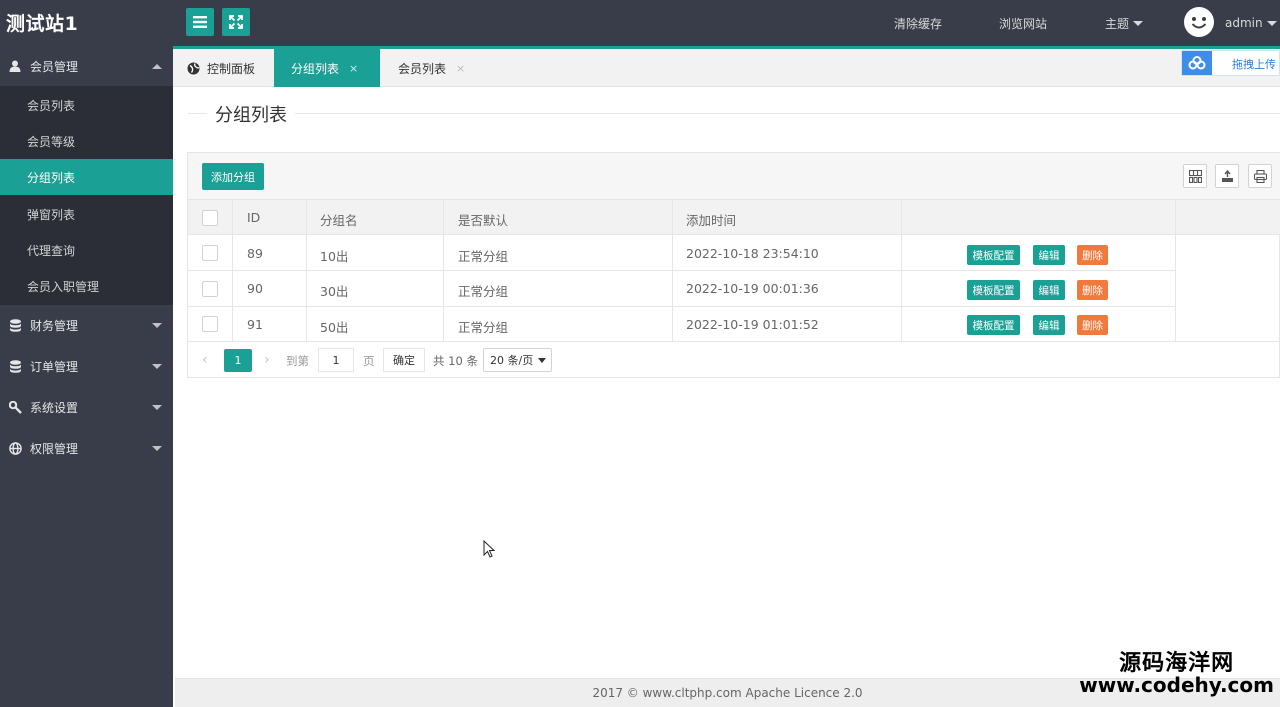 The width and height of the screenshot is (1280, 707). I want to click on pager-total-count: 共 10 条, so click(455, 361).